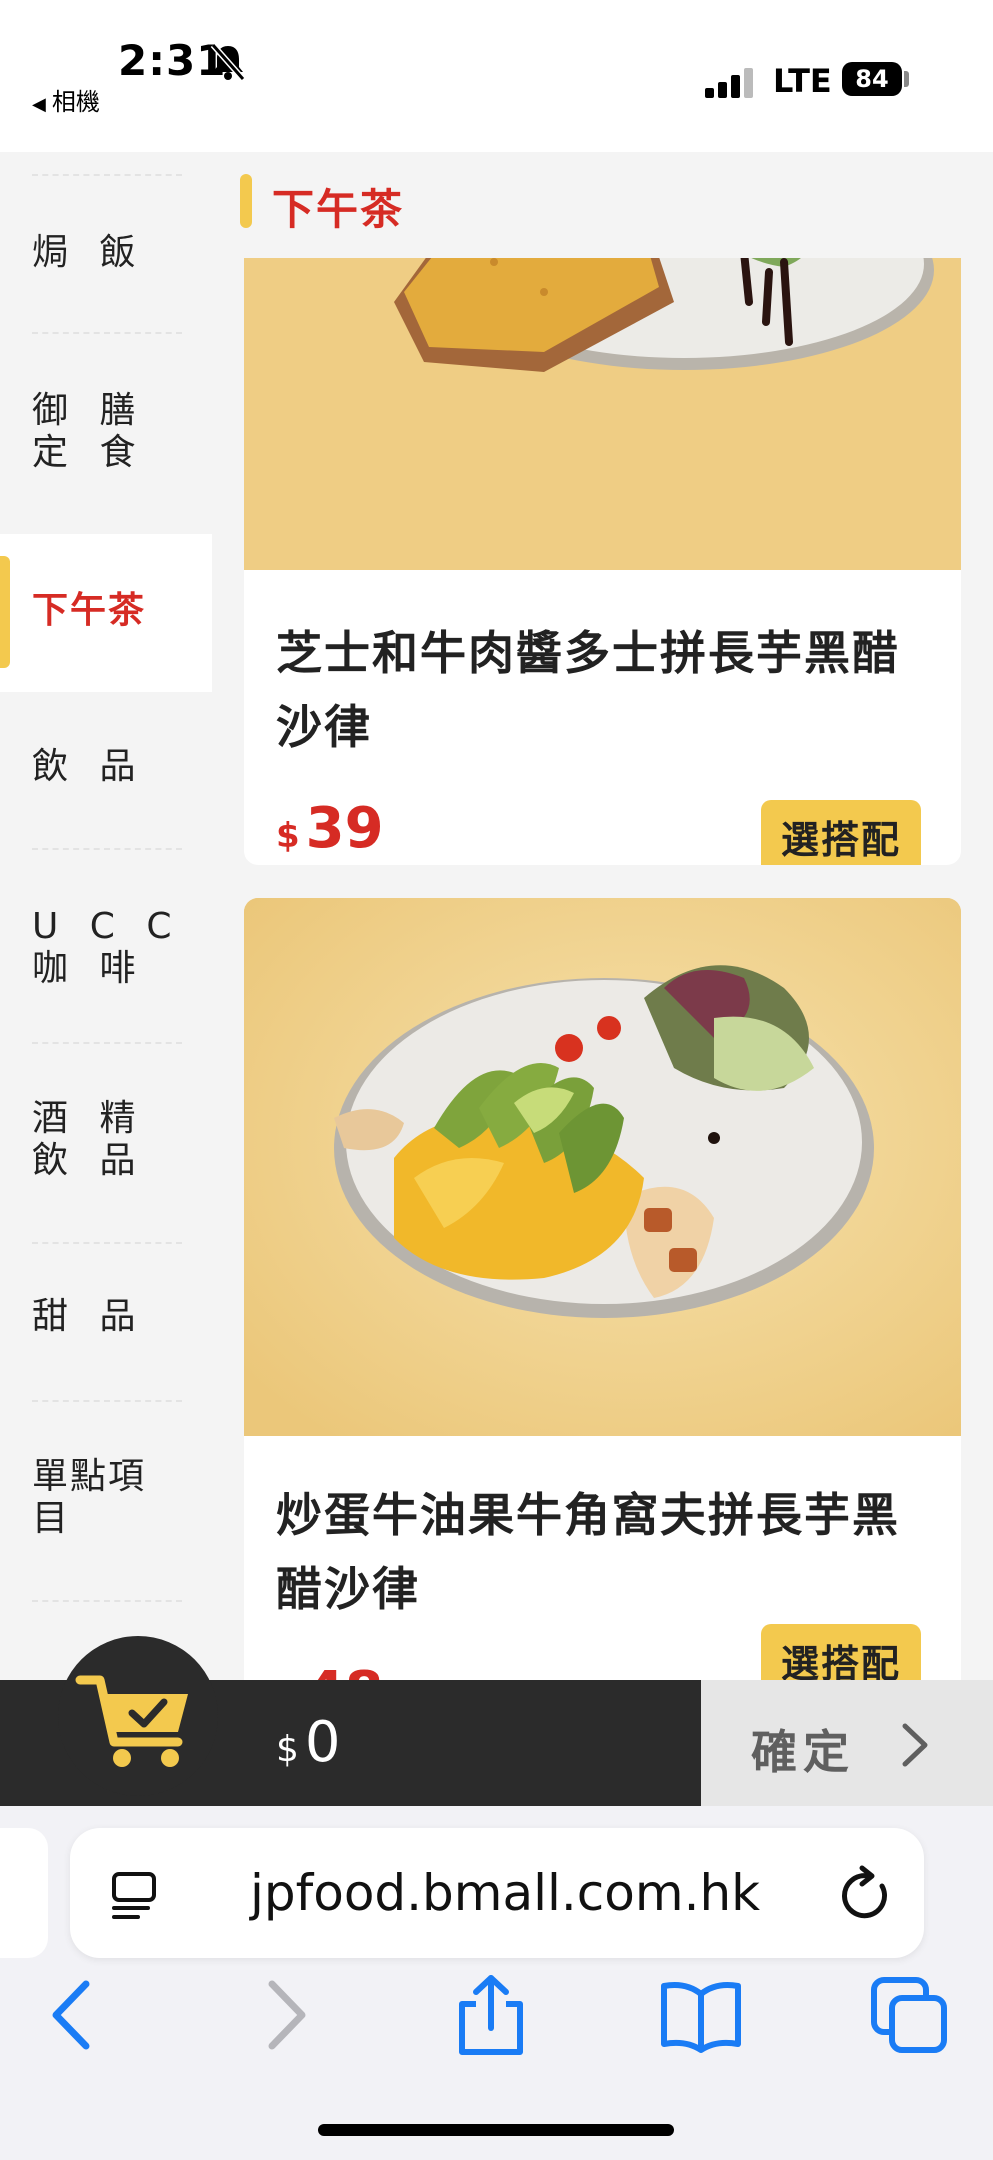 The image size is (993, 2160). I want to click on back-triangle-icon: ◀, so click(39, 104).